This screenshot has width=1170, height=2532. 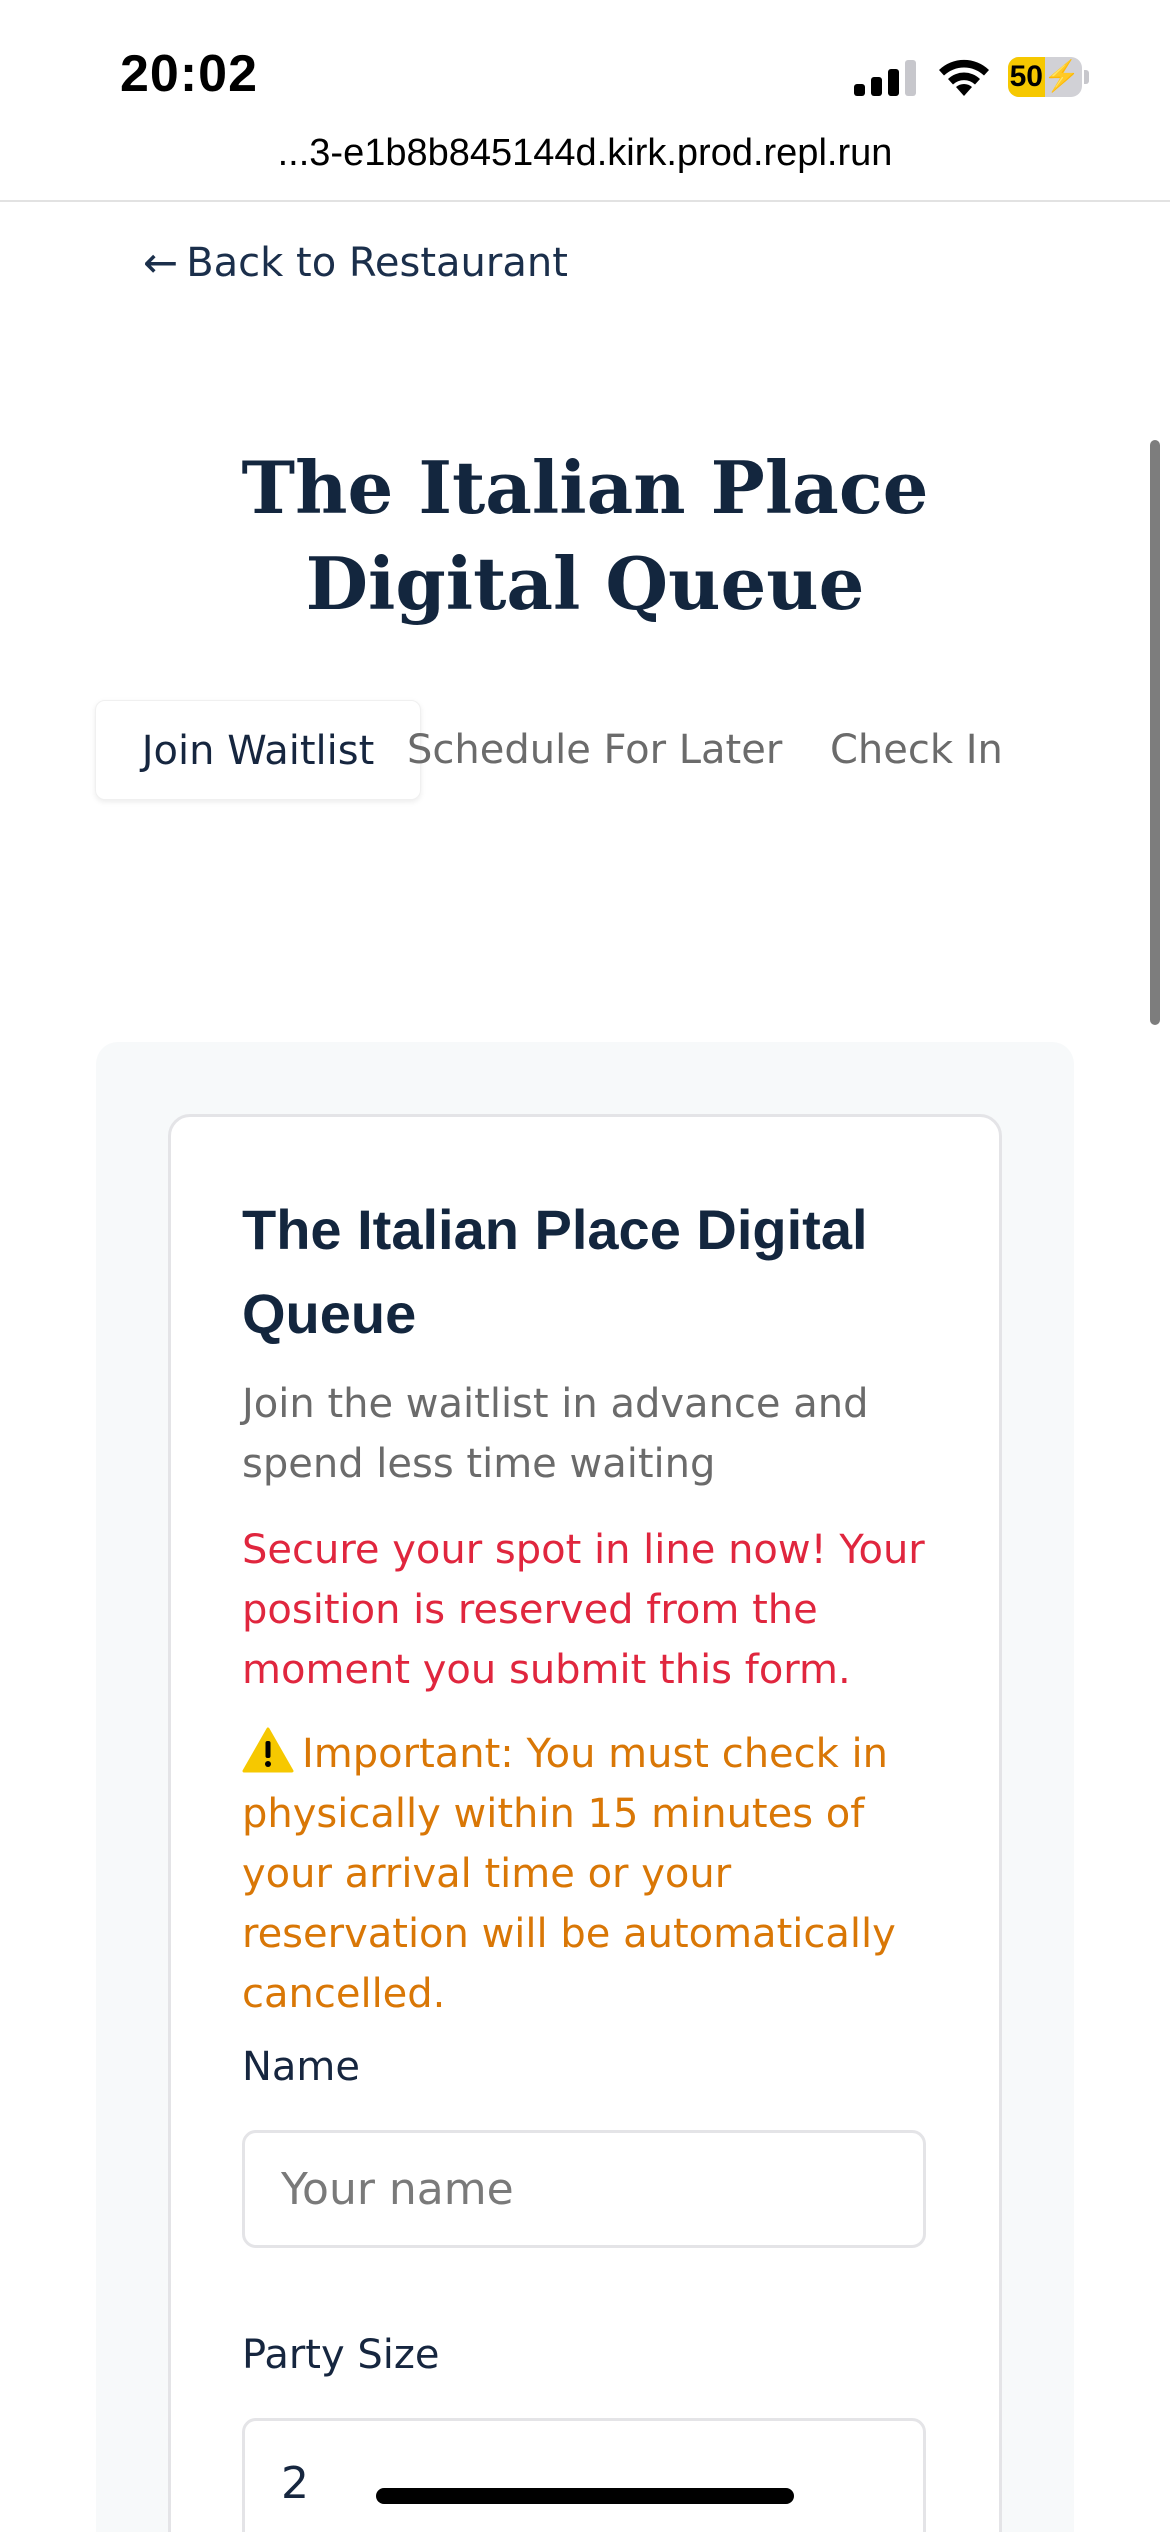 What do you see at coordinates (268, 1750) in the screenshot?
I see `warning-icon` at bounding box center [268, 1750].